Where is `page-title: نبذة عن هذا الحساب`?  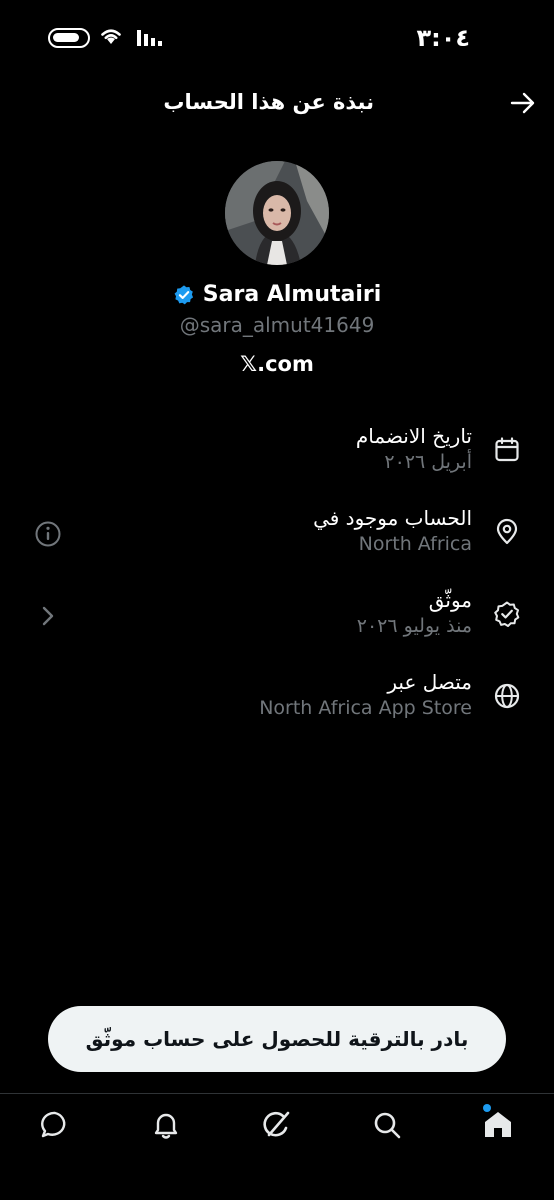 page-title: نبذة عن هذا الحساب is located at coordinates (268, 102).